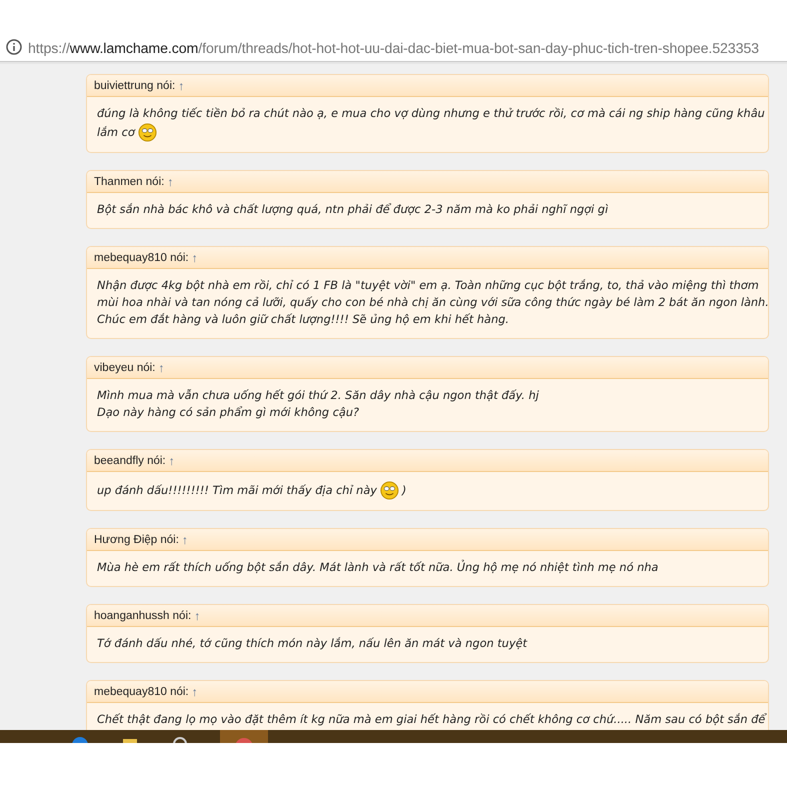 The width and height of the screenshot is (787, 787). I want to click on info-icon, so click(14, 47).